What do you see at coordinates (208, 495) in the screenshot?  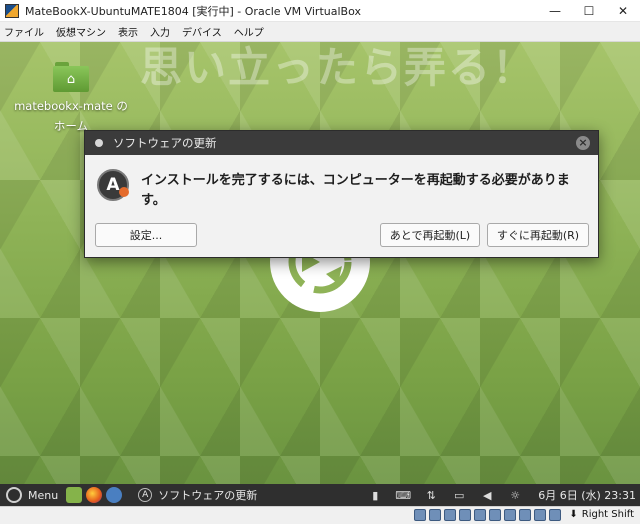 I see `taskbar-item-label: ソフトウェアの更新` at bounding box center [208, 495].